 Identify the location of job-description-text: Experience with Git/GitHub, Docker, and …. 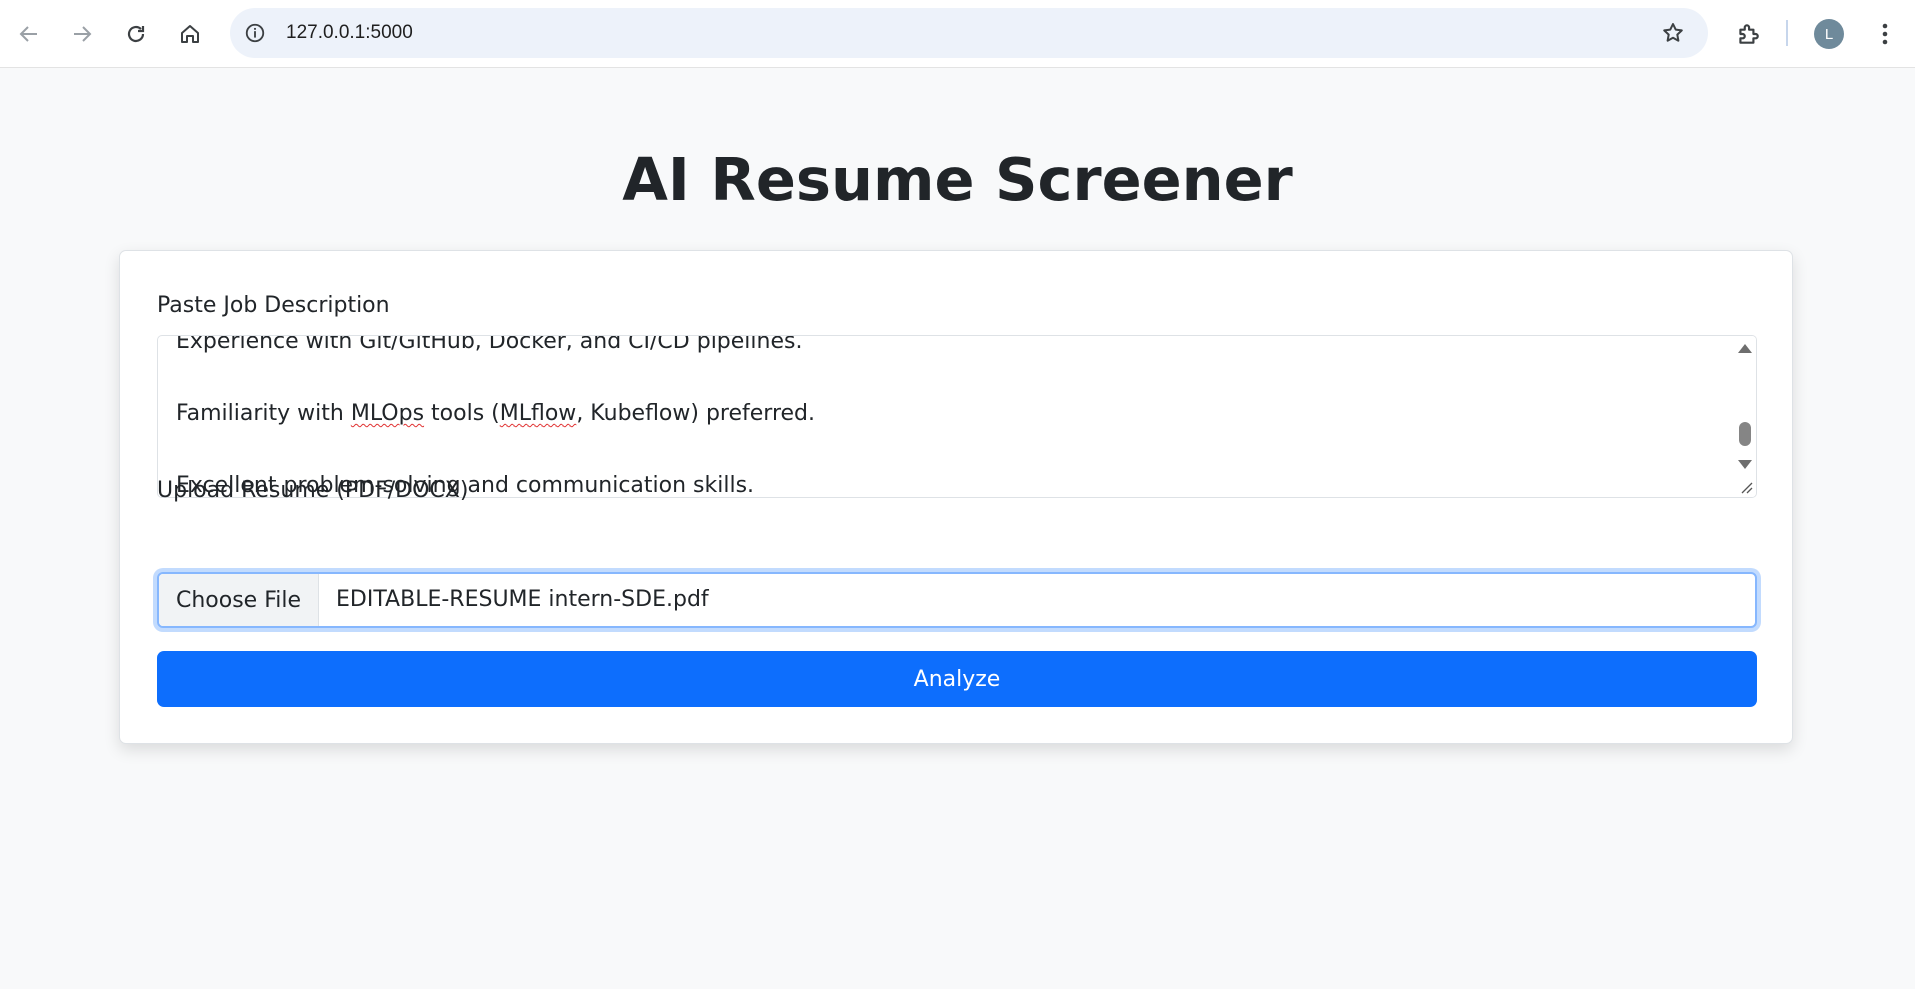
(946, 416).